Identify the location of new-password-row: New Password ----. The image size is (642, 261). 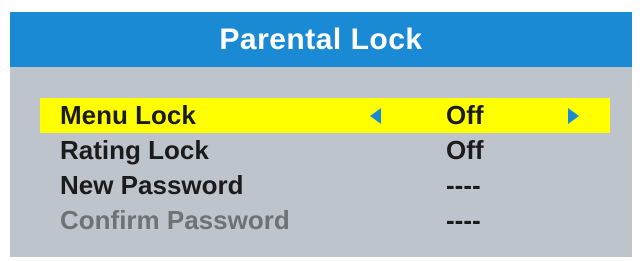
(325, 185).